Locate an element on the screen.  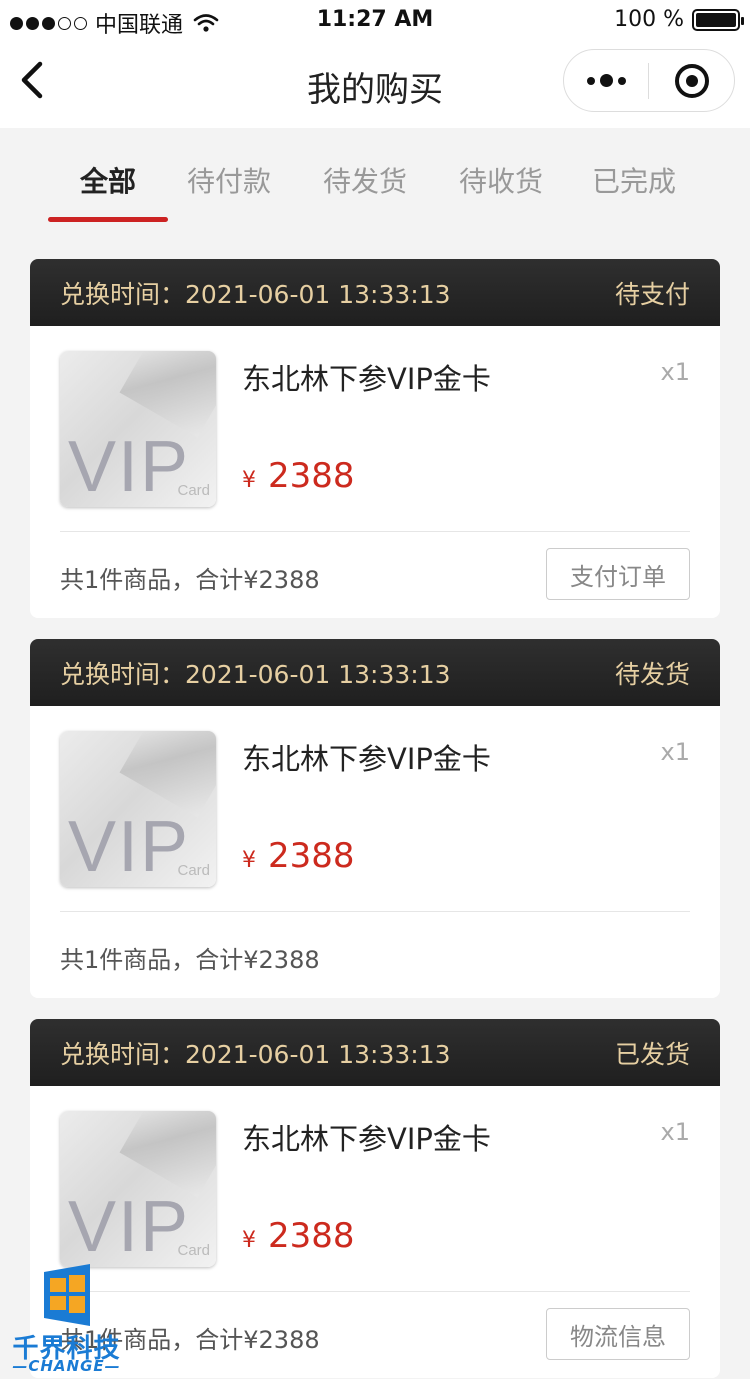
order-footer: 共1件商品，合计¥2388 is located at coordinates (375, 954).